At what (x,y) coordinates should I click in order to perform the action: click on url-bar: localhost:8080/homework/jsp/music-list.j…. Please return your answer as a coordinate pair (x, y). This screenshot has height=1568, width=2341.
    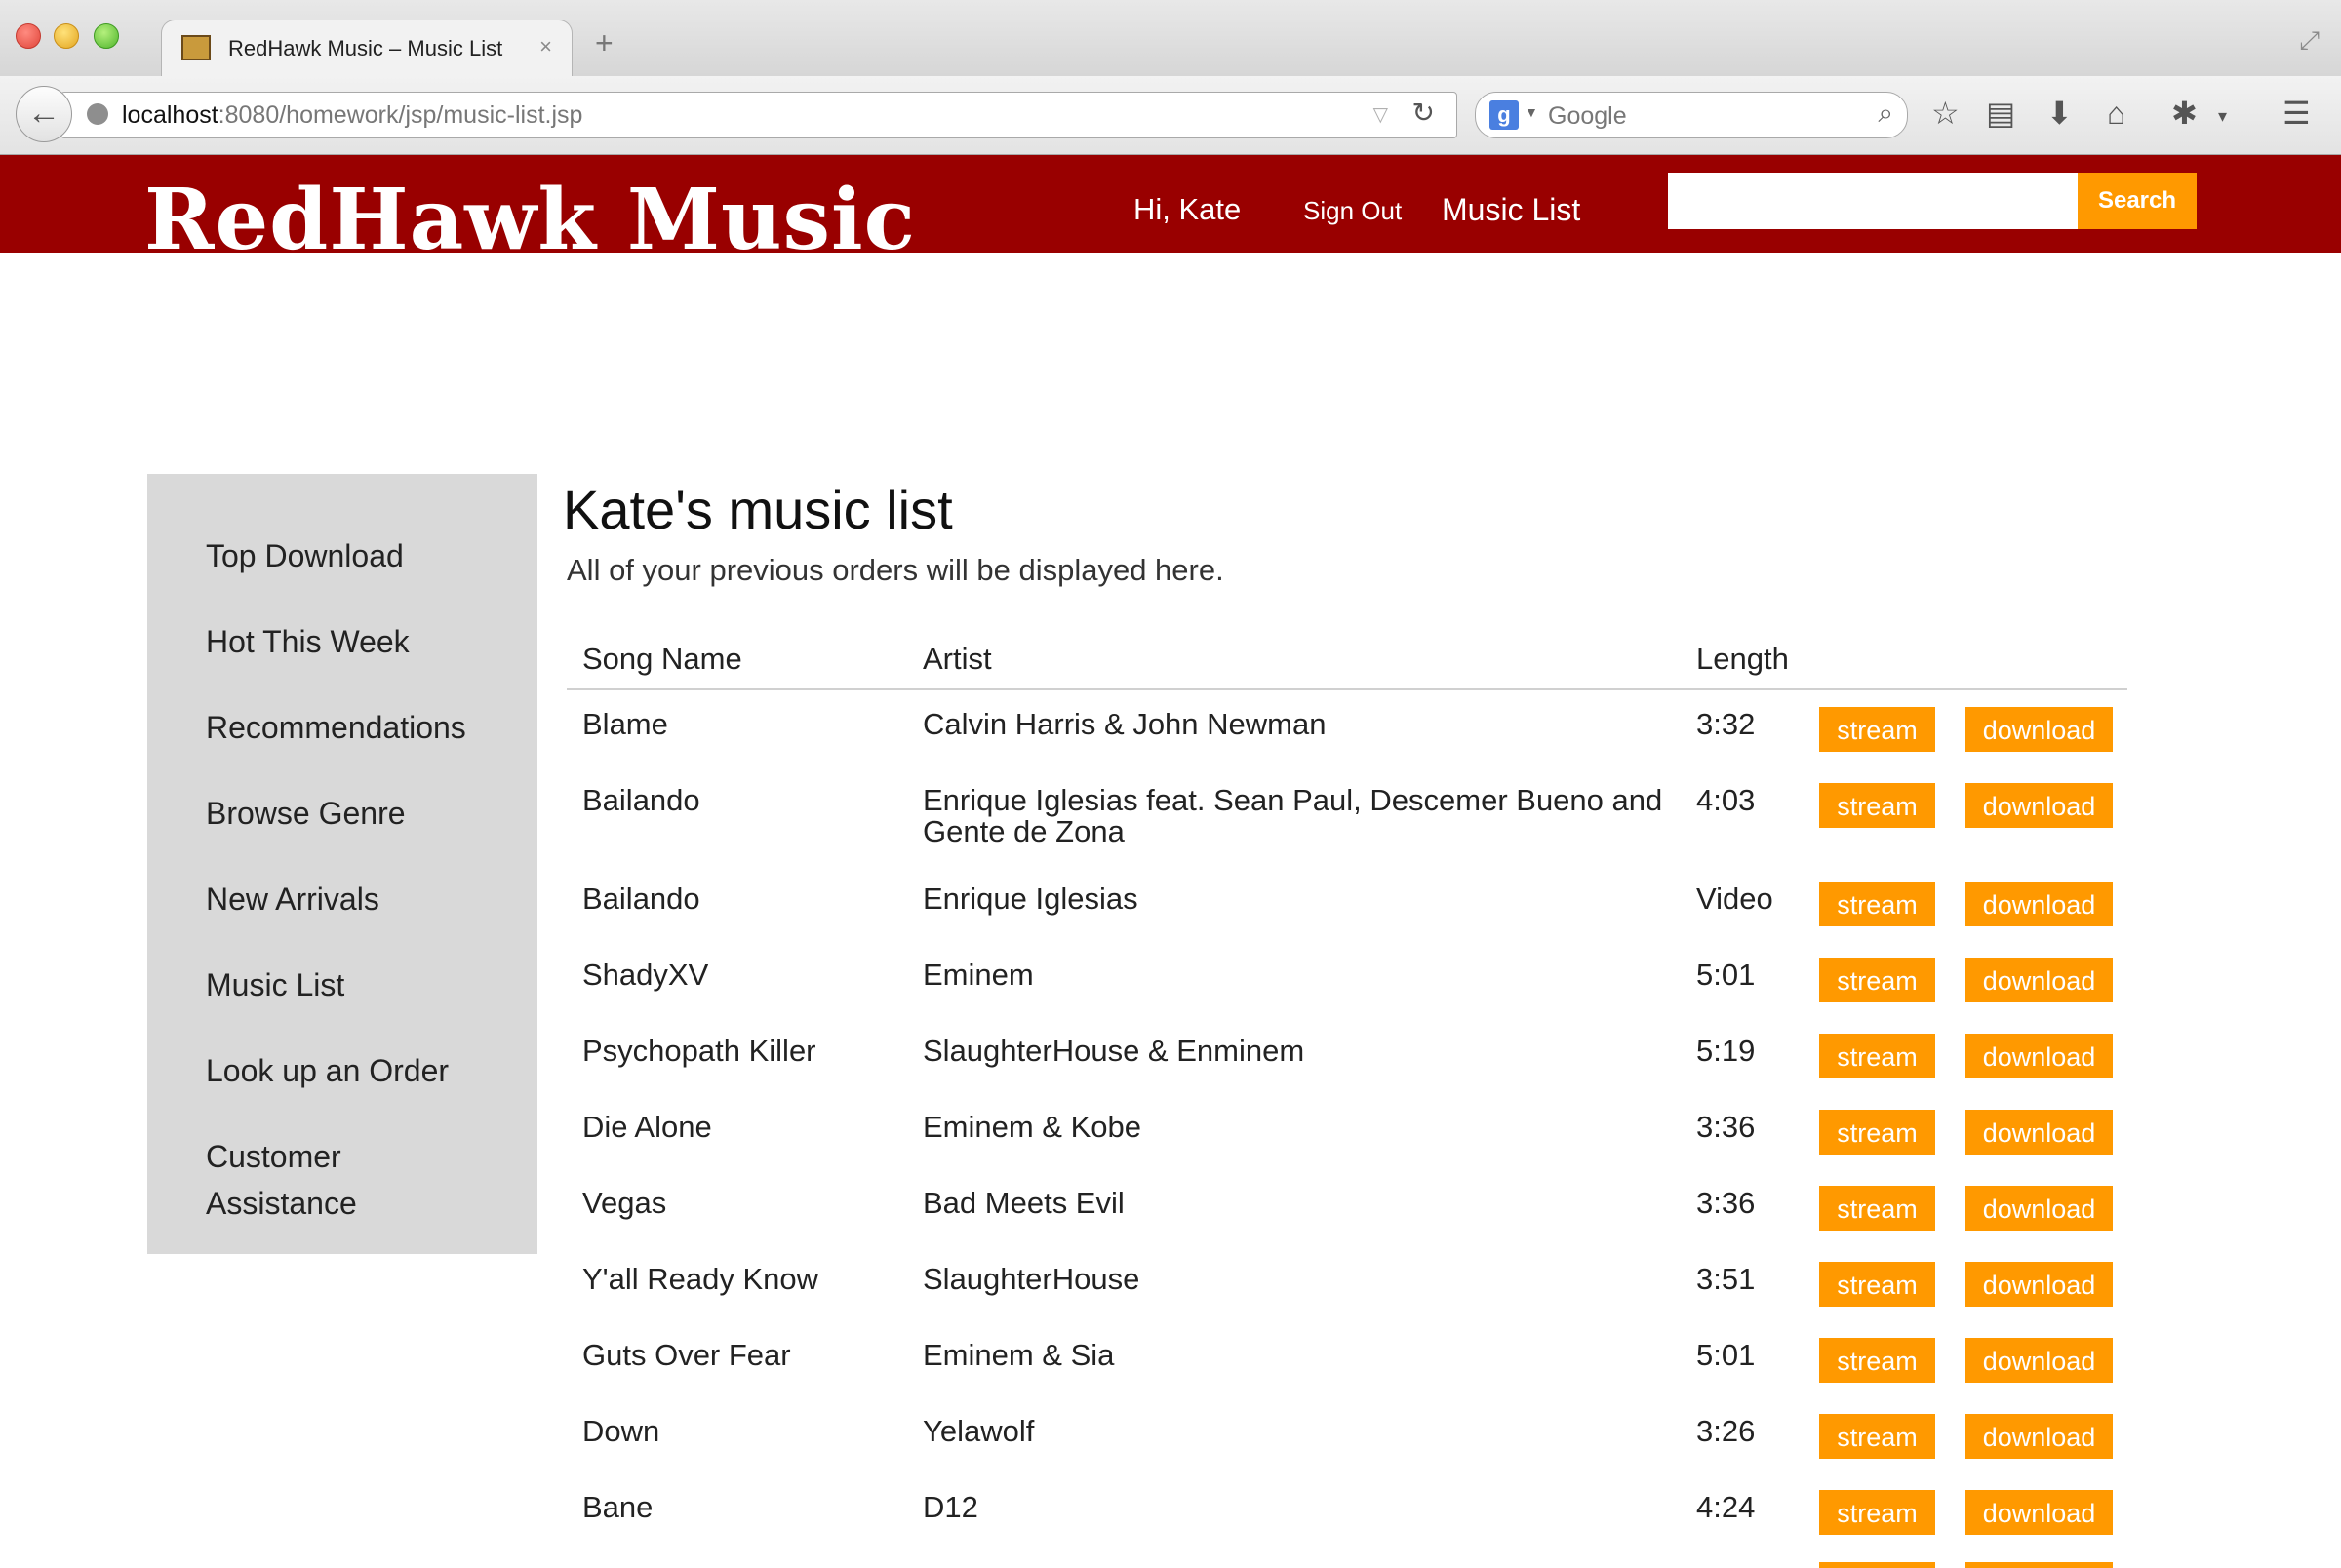
    Looking at the image, I should click on (758, 115).